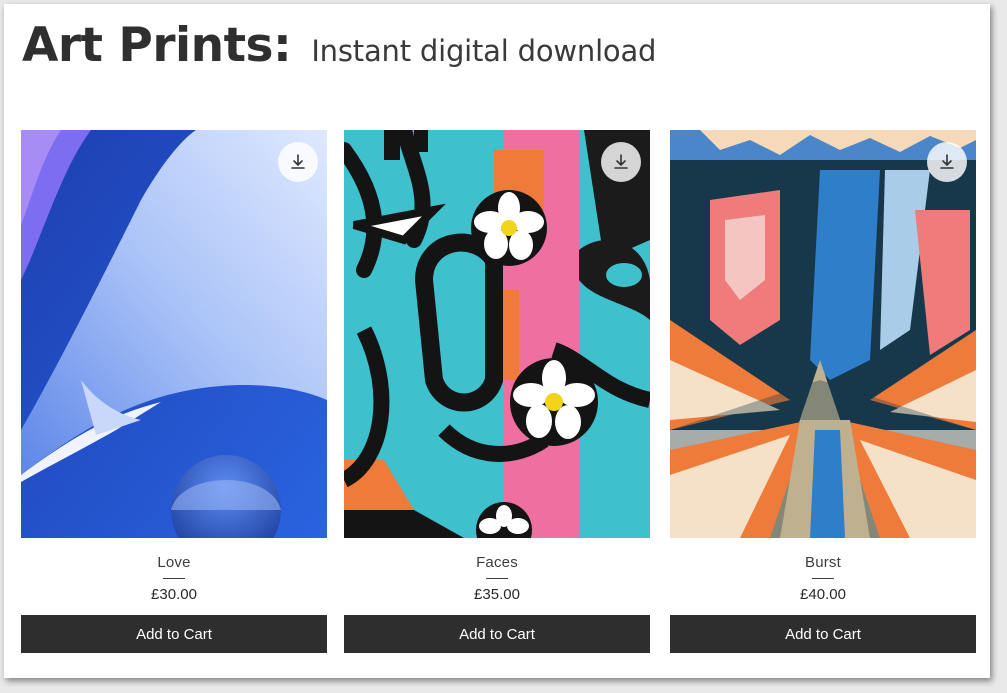  What do you see at coordinates (823, 594) in the screenshot?
I see `product-price: £40.00` at bounding box center [823, 594].